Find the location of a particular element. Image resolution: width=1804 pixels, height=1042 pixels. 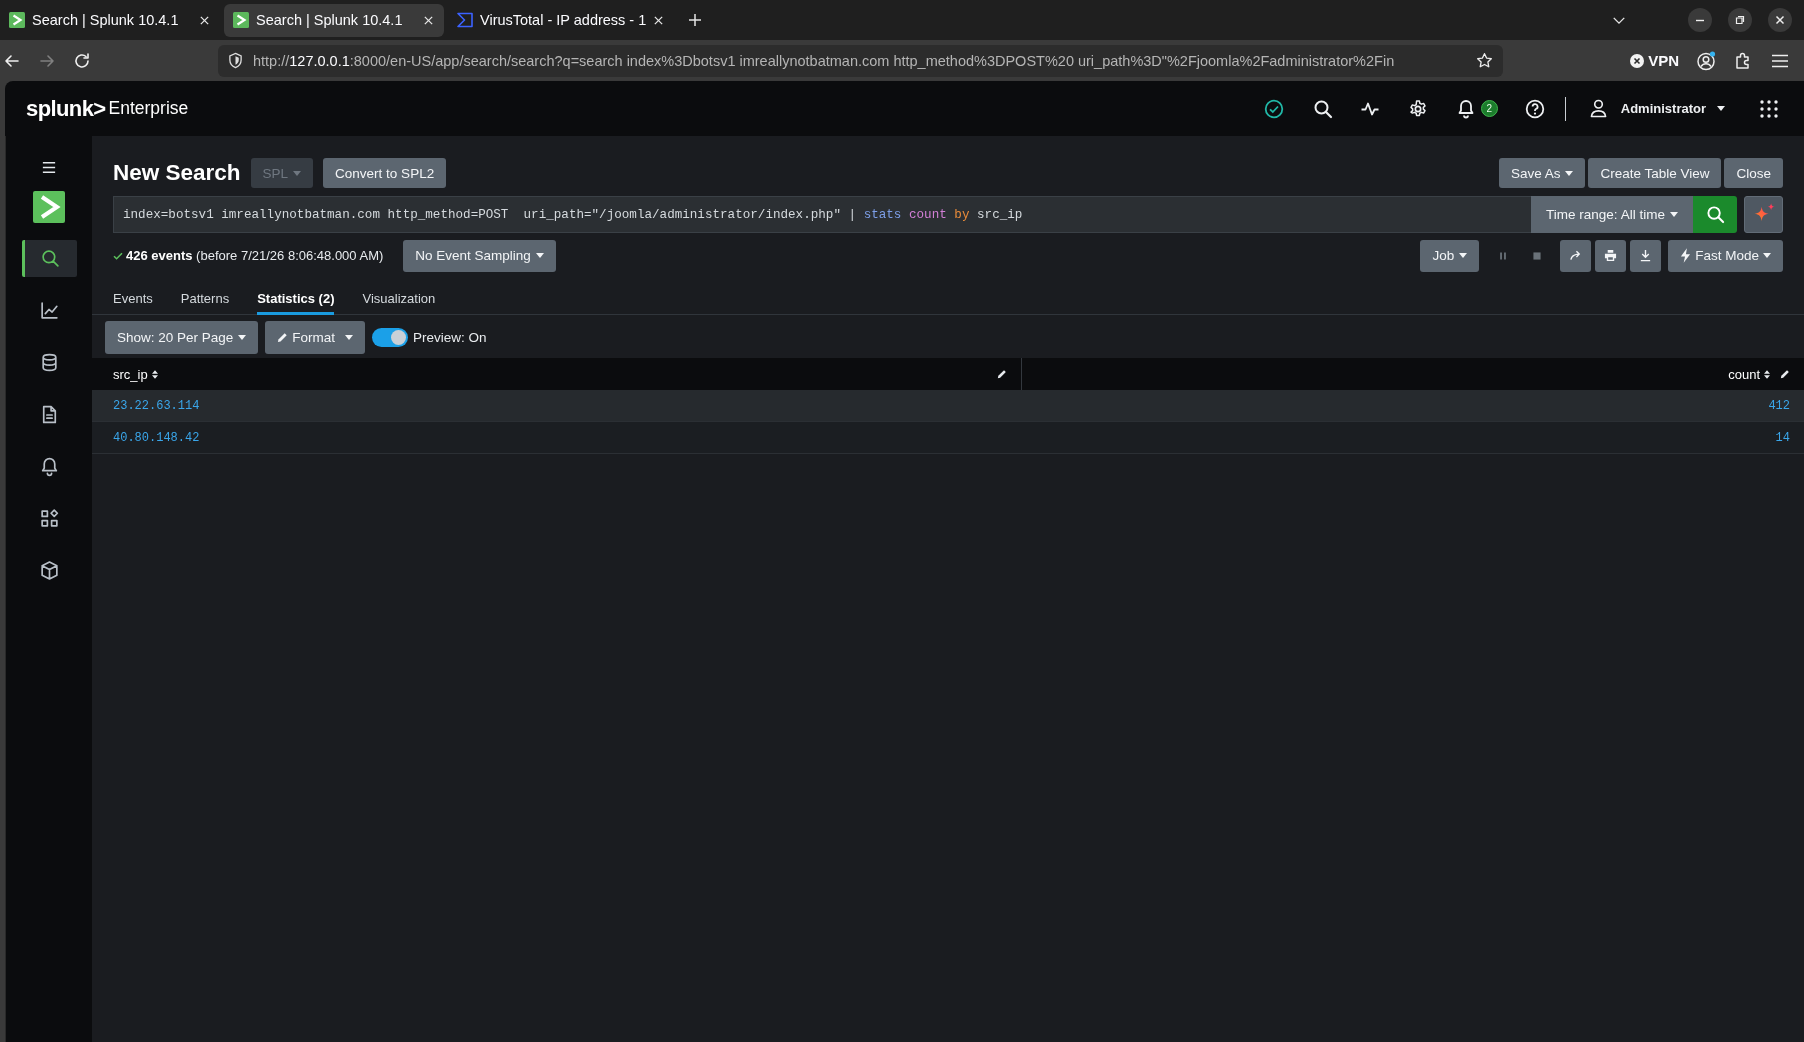

chevron-down-icon is located at coordinates (1619, 20).